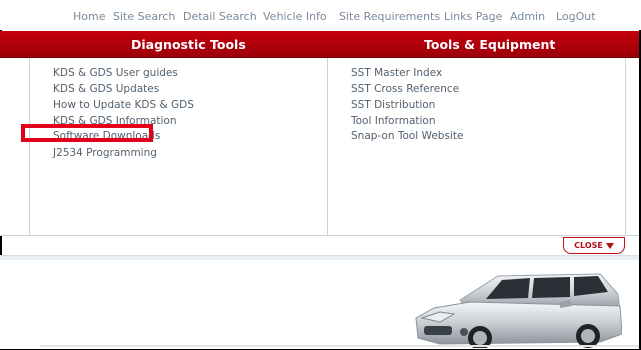 The height and width of the screenshot is (350, 641). Describe the element at coordinates (319, 258) in the screenshot. I see `banner-top-strip` at that location.